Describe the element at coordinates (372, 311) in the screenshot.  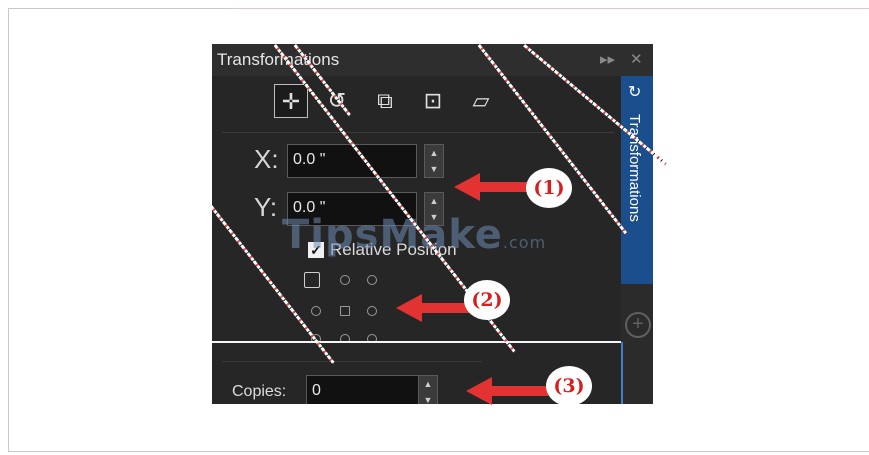
I see `anchor-middle-right` at that location.